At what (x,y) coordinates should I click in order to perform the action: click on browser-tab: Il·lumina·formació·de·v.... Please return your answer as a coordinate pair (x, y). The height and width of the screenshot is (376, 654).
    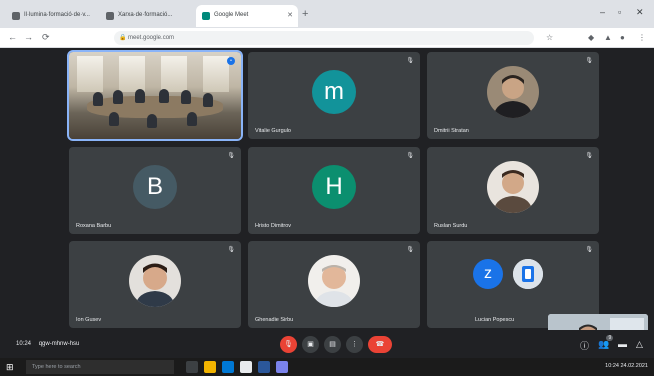
    Looking at the image, I should click on (51, 16).